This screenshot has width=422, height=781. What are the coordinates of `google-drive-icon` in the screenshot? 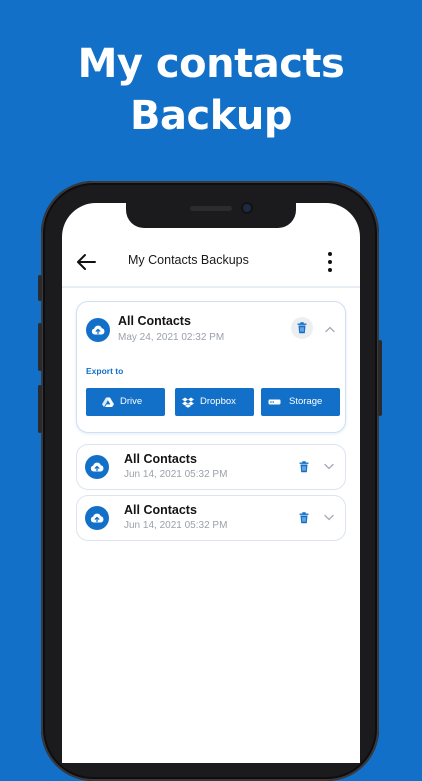 It's located at (108, 402).